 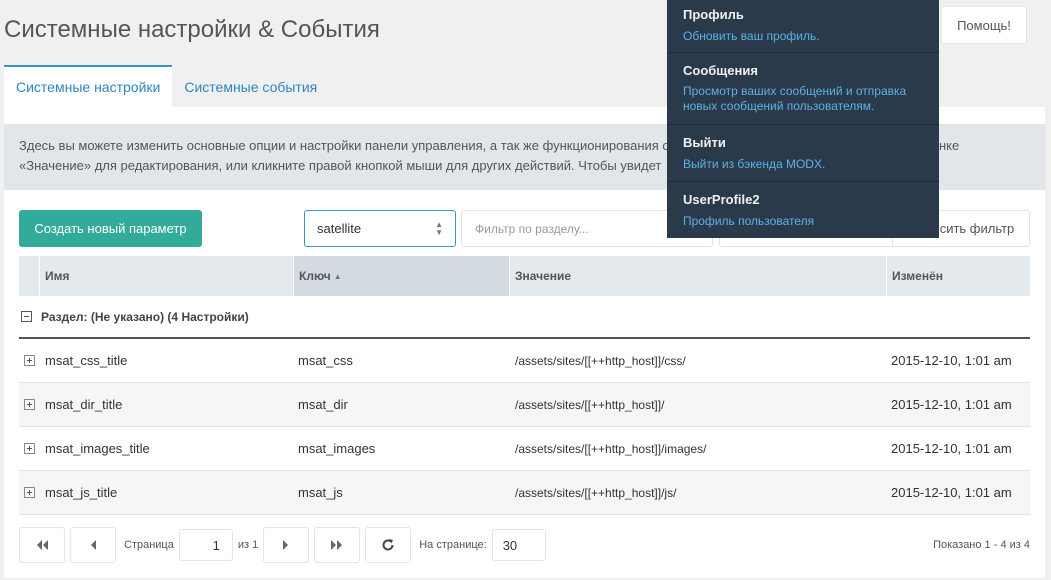 What do you see at coordinates (97, 448) in the screenshot?
I see `cell-name: msat_images_title` at bounding box center [97, 448].